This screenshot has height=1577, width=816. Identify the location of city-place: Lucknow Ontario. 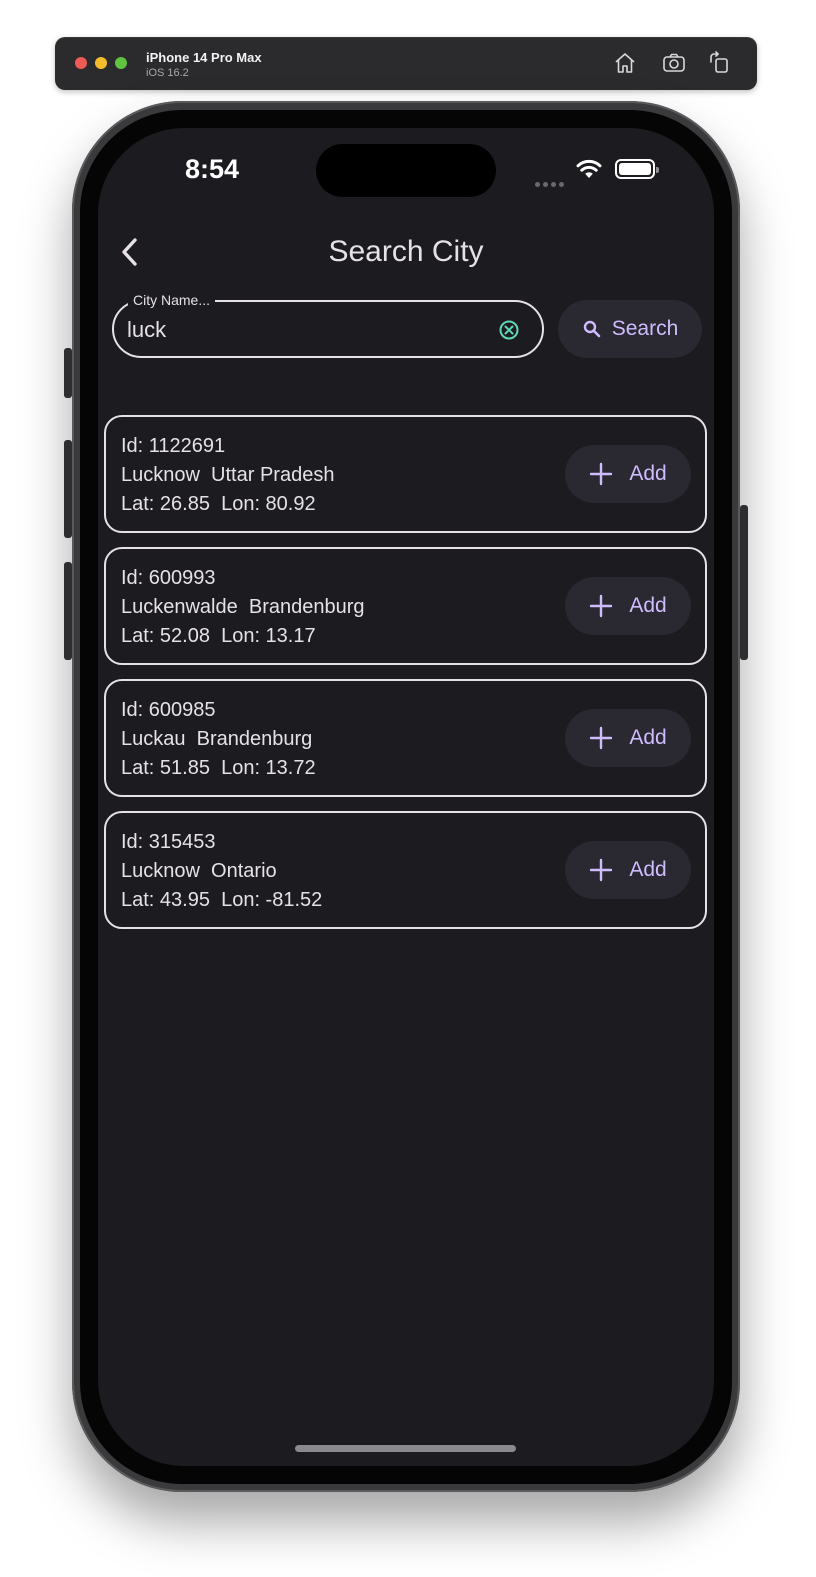
(199, 871).